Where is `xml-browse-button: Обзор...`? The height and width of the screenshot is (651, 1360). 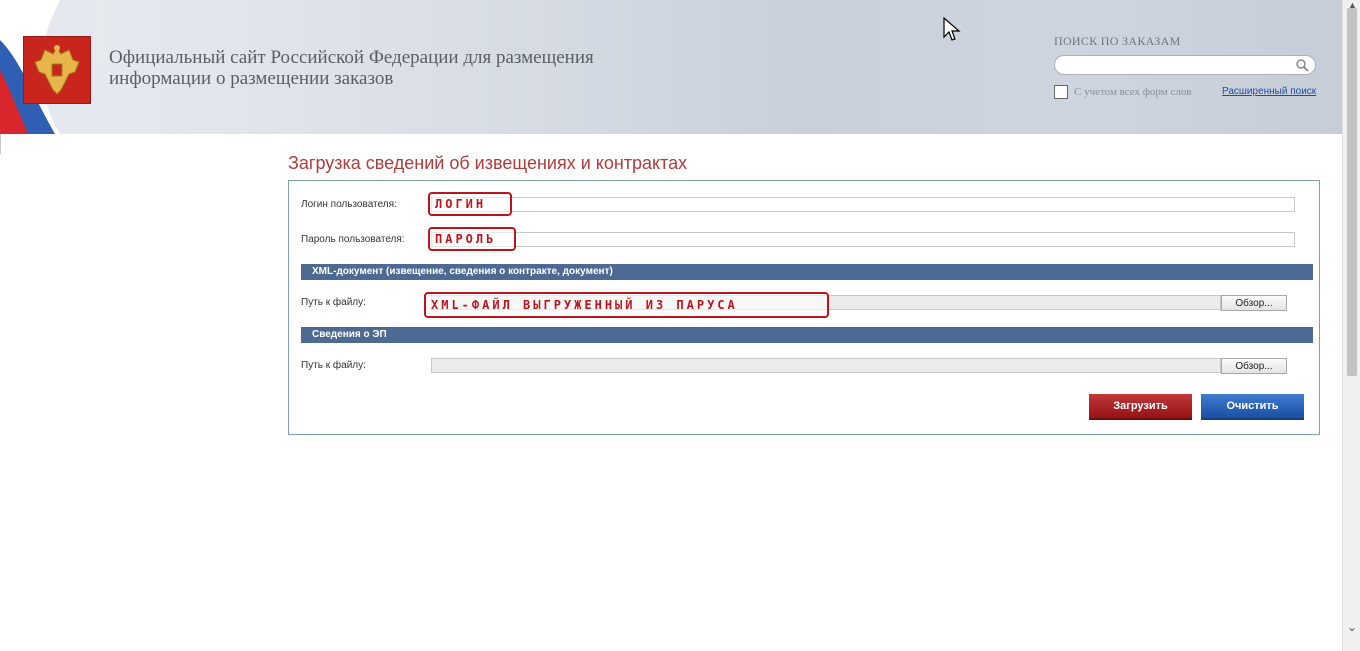 xml-browse-button: Обзор... is located at coordinates (1254, 303).